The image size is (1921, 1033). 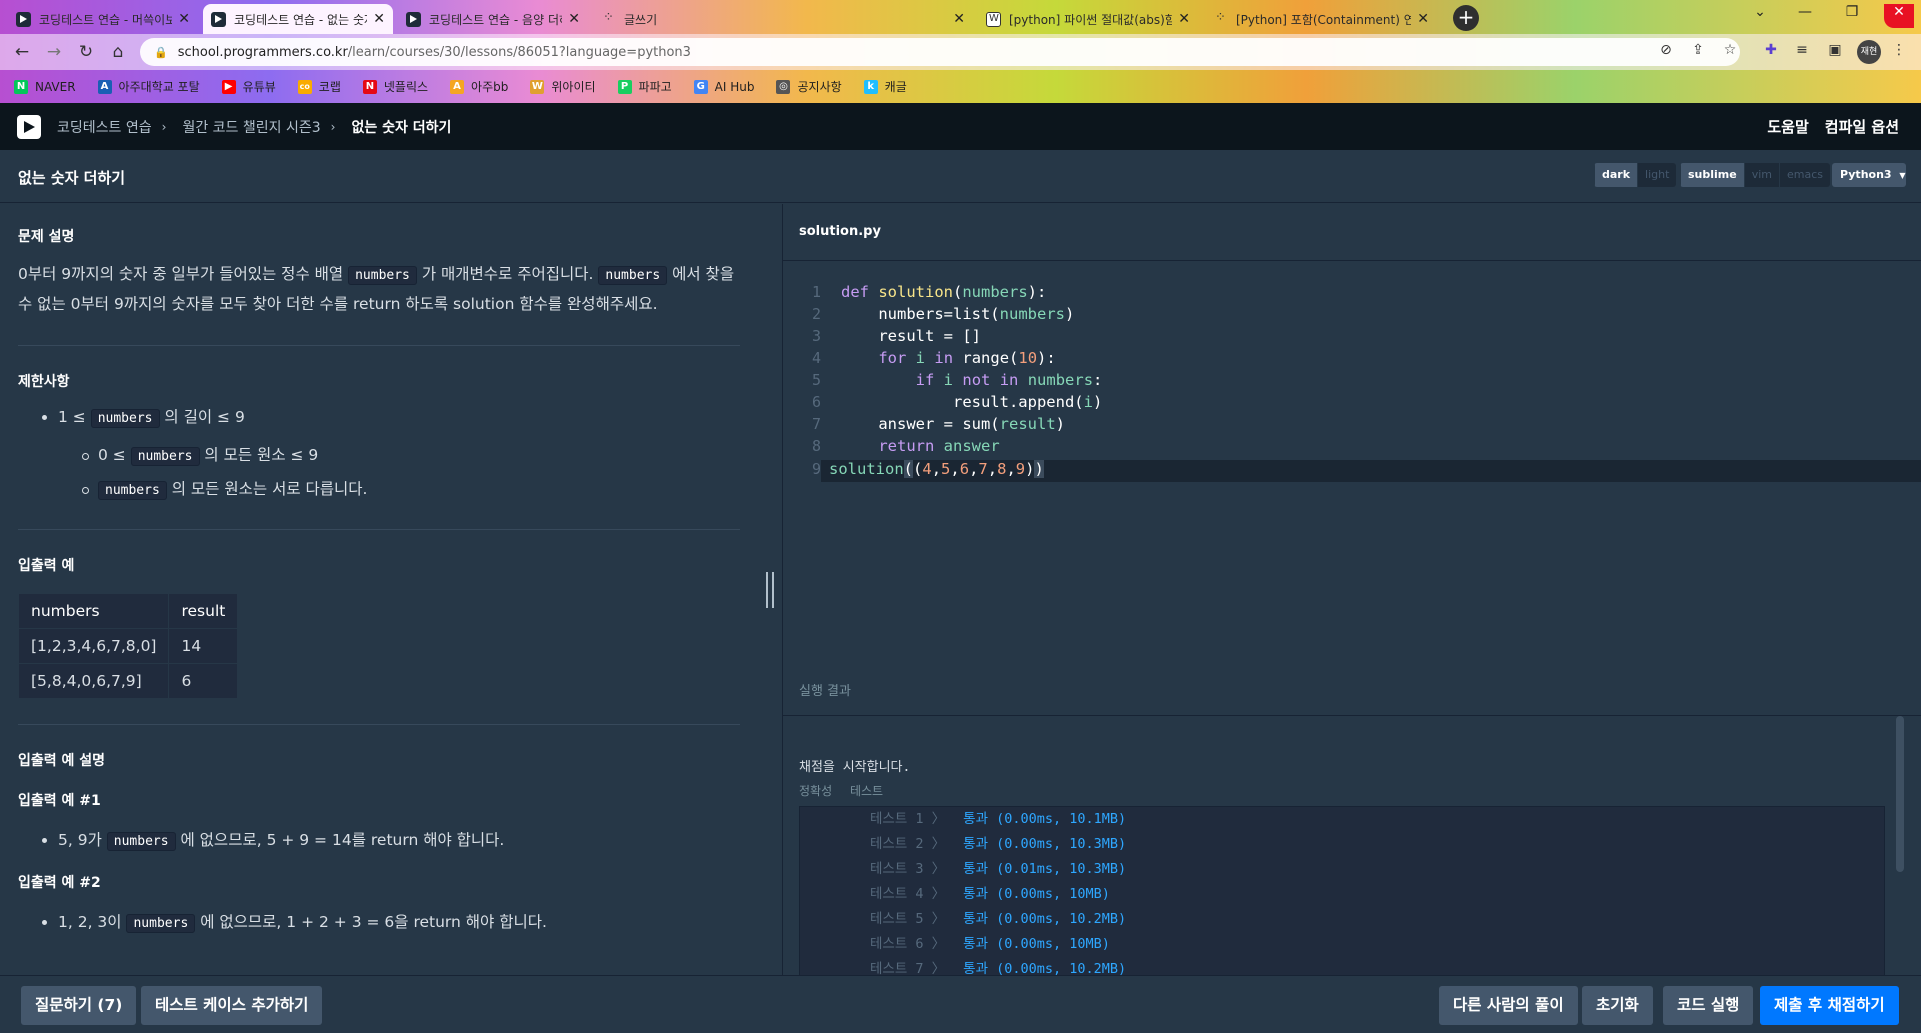 What do you see at coordinates (783, 86) in the screenshot?
I see `globe-icon: ◎` at bounding box center [783, 86].